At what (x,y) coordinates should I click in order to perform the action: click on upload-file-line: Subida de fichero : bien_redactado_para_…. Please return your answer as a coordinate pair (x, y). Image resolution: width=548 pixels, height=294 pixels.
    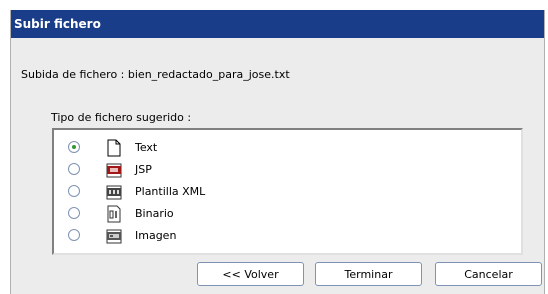
    Looking at the image, I should click on (155, 74).